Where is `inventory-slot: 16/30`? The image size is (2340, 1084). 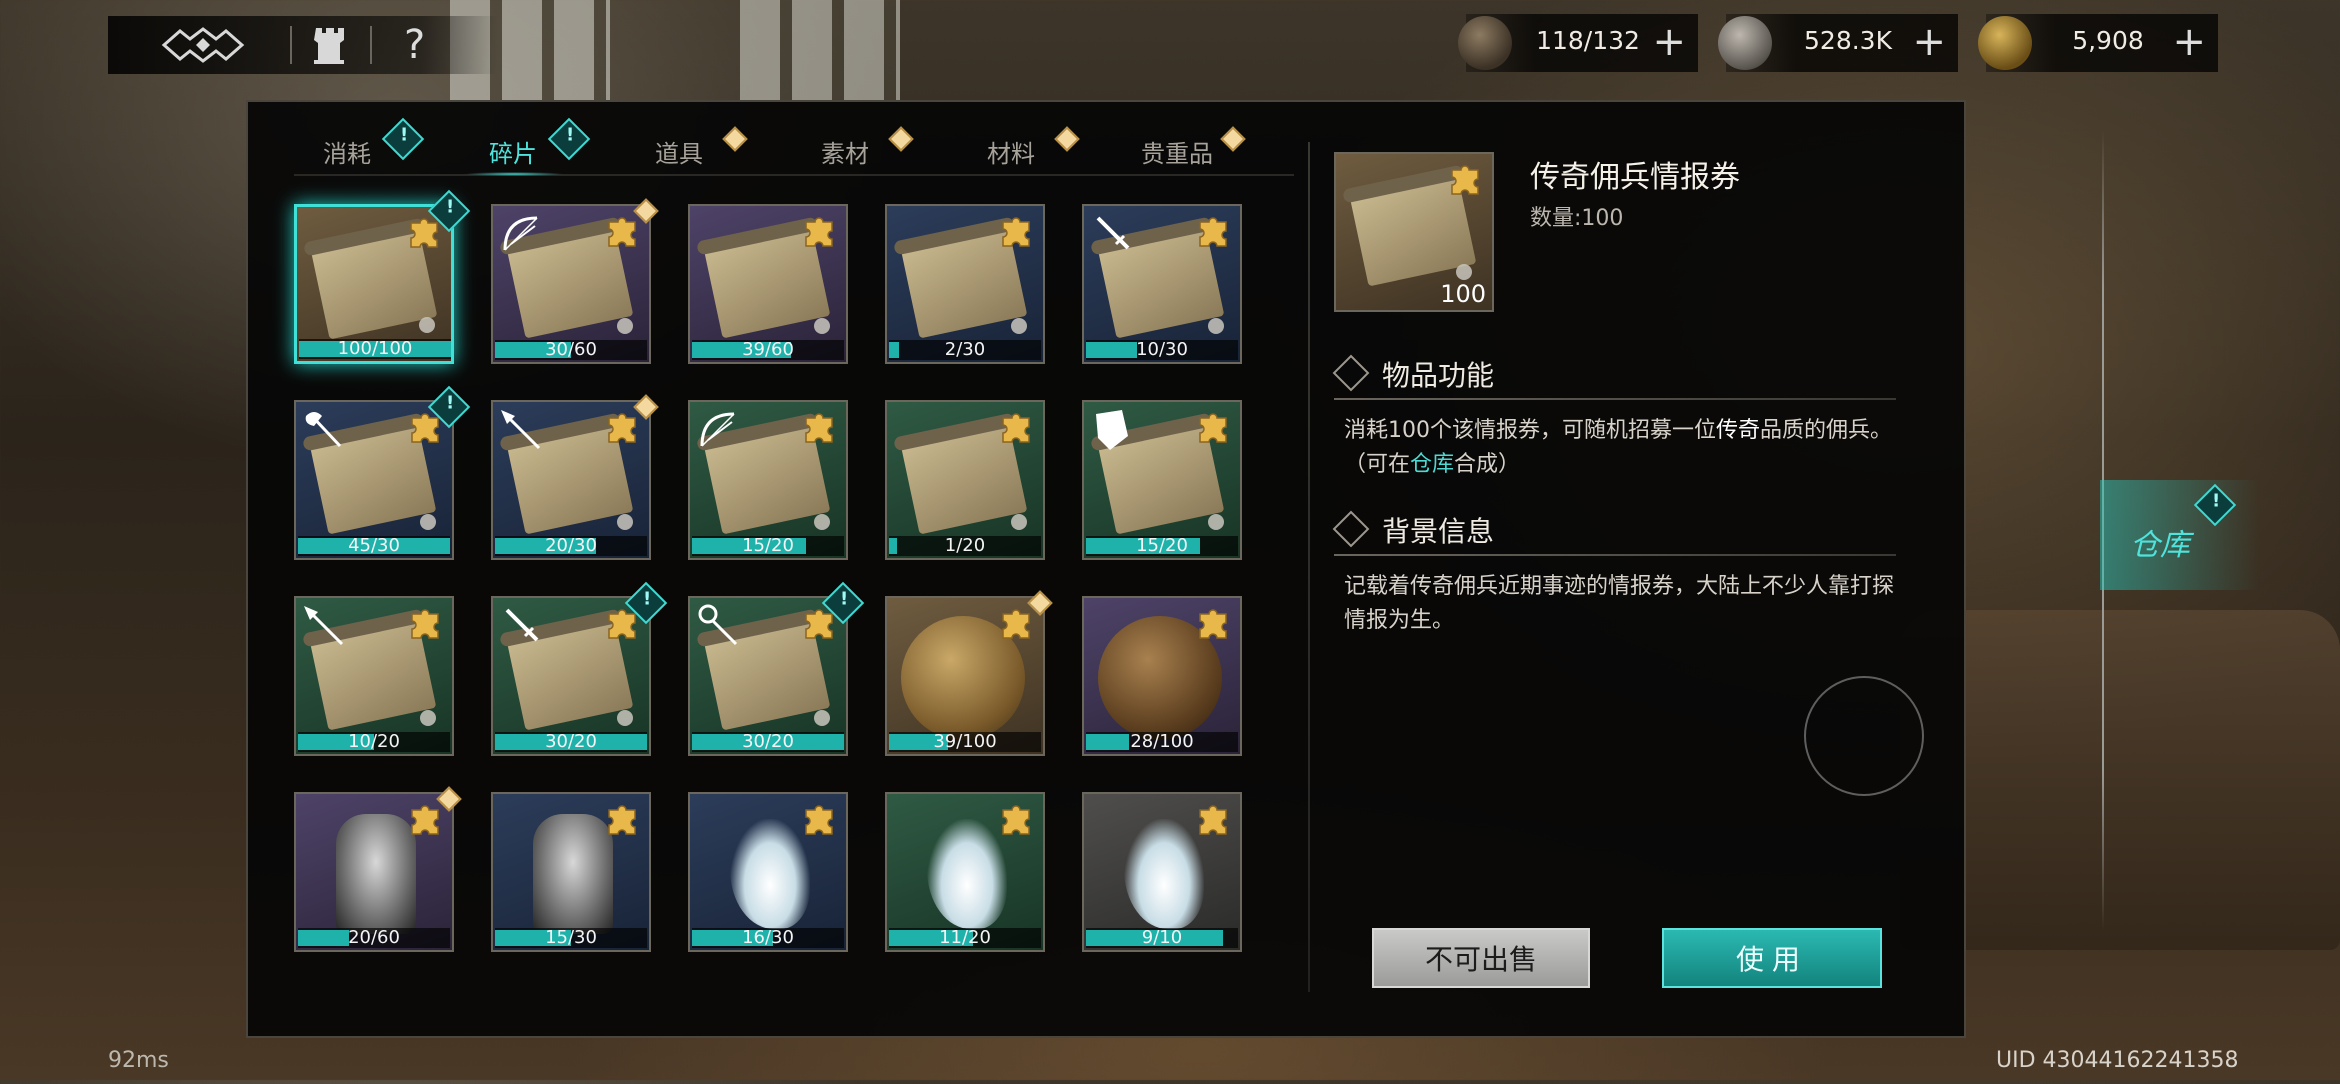
inventory-slot: 16/30 is located at coordinates (768, 872).